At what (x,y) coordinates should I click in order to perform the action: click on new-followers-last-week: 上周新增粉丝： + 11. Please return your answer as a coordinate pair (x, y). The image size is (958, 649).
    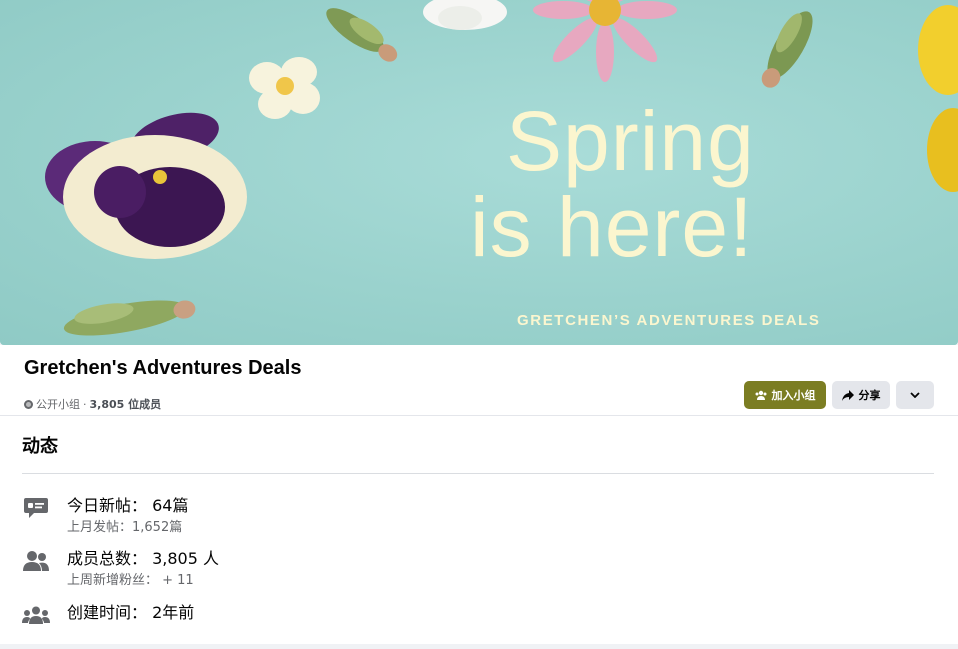
    Looking at the image, I should click on (130, 580).